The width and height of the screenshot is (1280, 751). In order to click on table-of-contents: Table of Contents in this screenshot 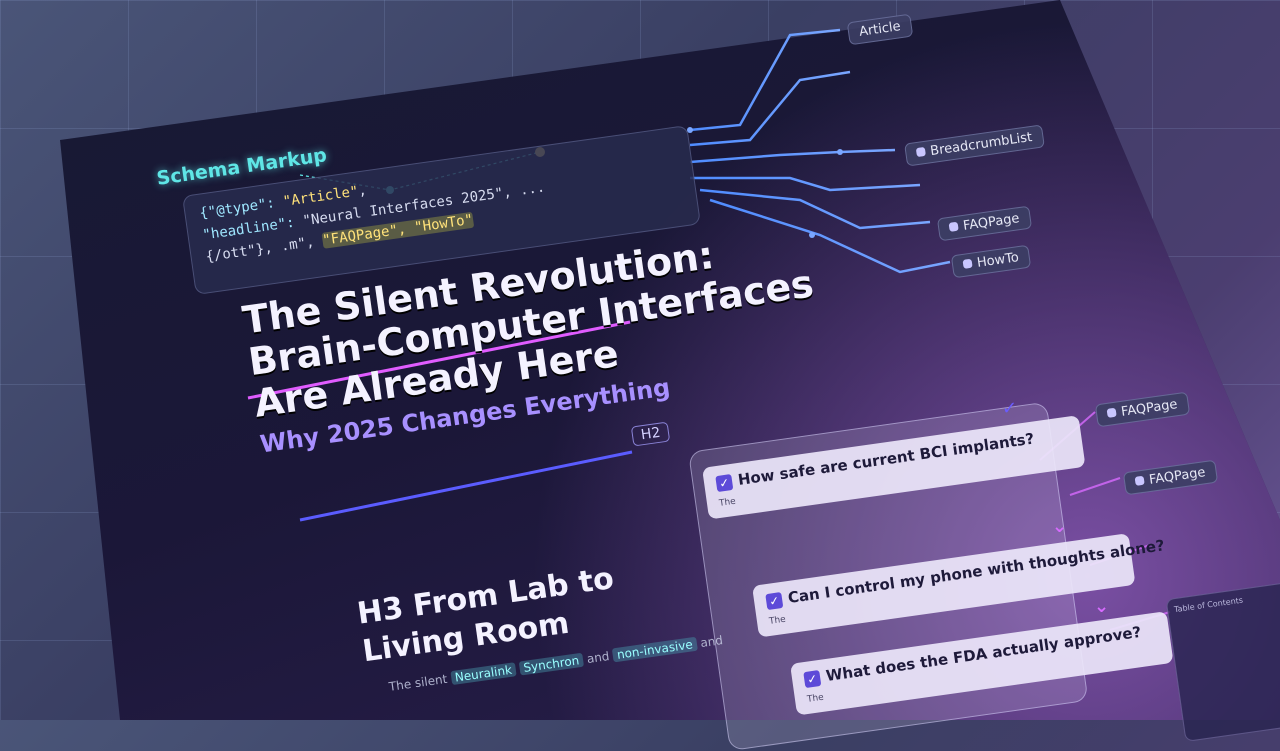, I will do `click(1222, 662)`.